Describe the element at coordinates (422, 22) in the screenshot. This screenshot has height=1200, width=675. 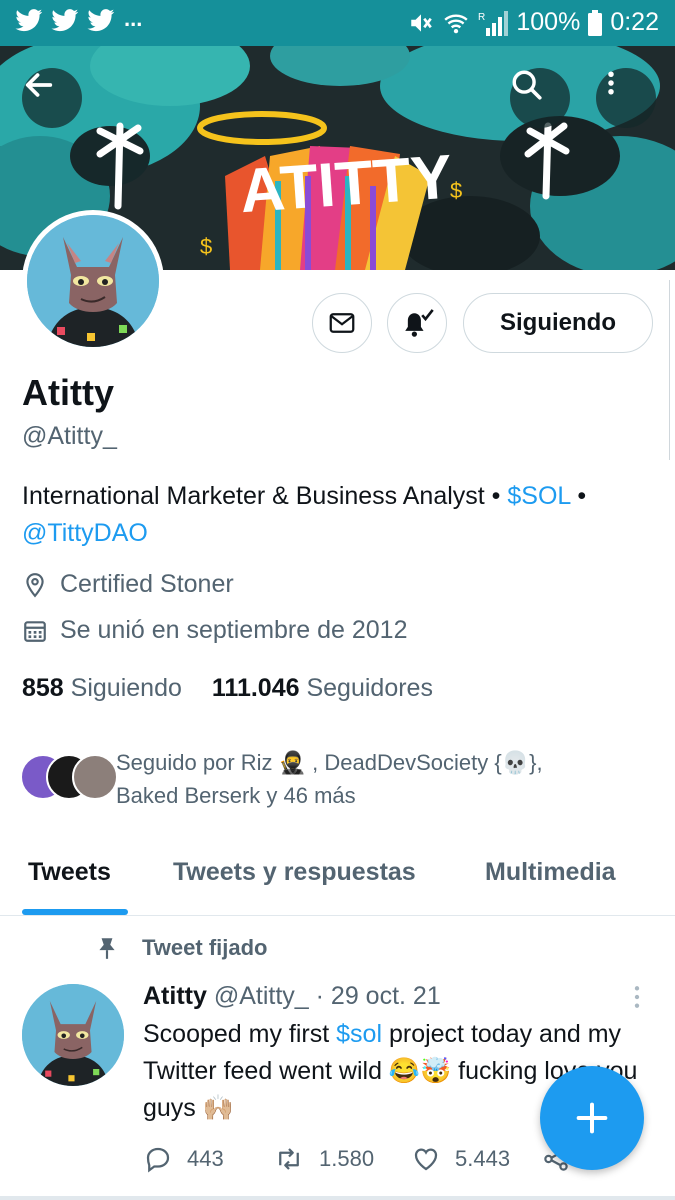
I see `mute-icon` at that location.